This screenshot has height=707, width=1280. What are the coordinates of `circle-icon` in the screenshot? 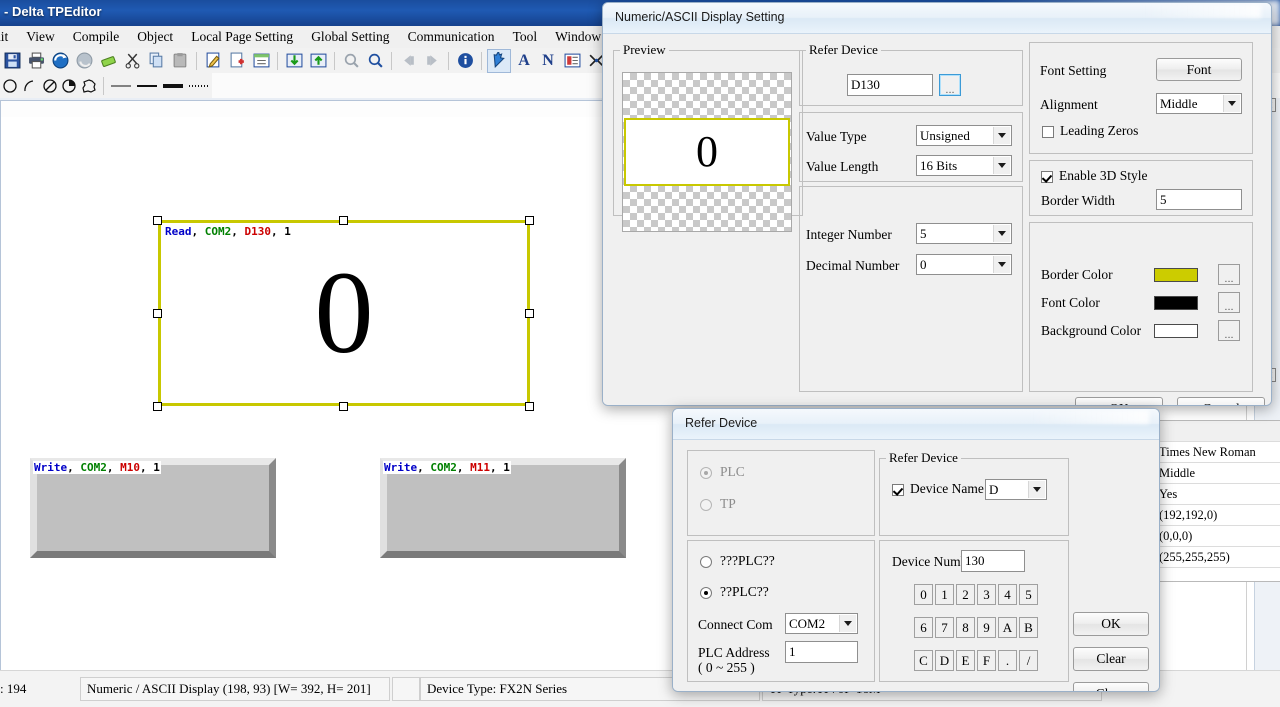 It's located at (10, 86).